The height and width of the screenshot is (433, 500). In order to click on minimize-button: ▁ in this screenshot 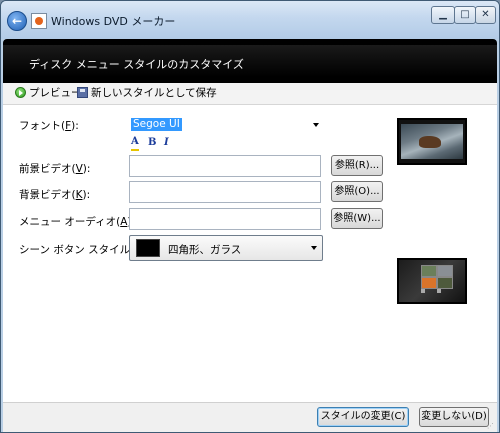, I will do `click(443, 15)`.